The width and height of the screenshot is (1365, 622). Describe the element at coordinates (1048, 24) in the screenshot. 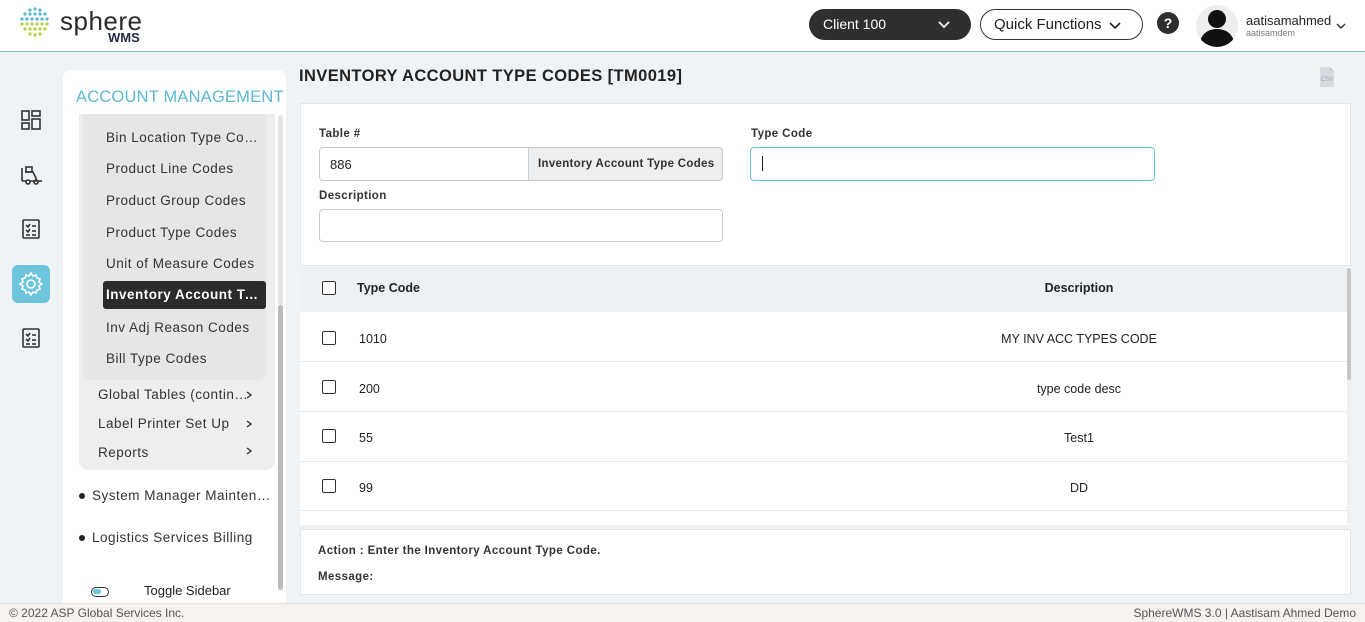

I see `quick-functions-label: Quick Functions` at that location.